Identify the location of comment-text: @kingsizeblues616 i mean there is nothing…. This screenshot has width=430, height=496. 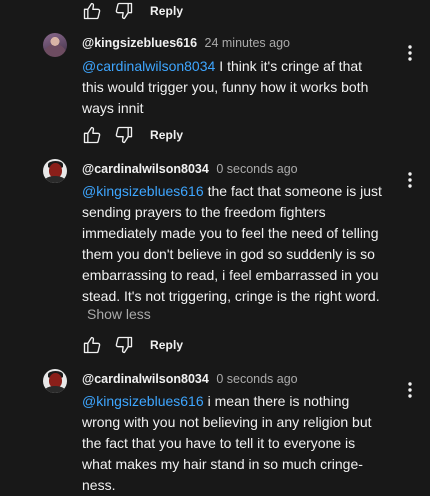
(232, 443).